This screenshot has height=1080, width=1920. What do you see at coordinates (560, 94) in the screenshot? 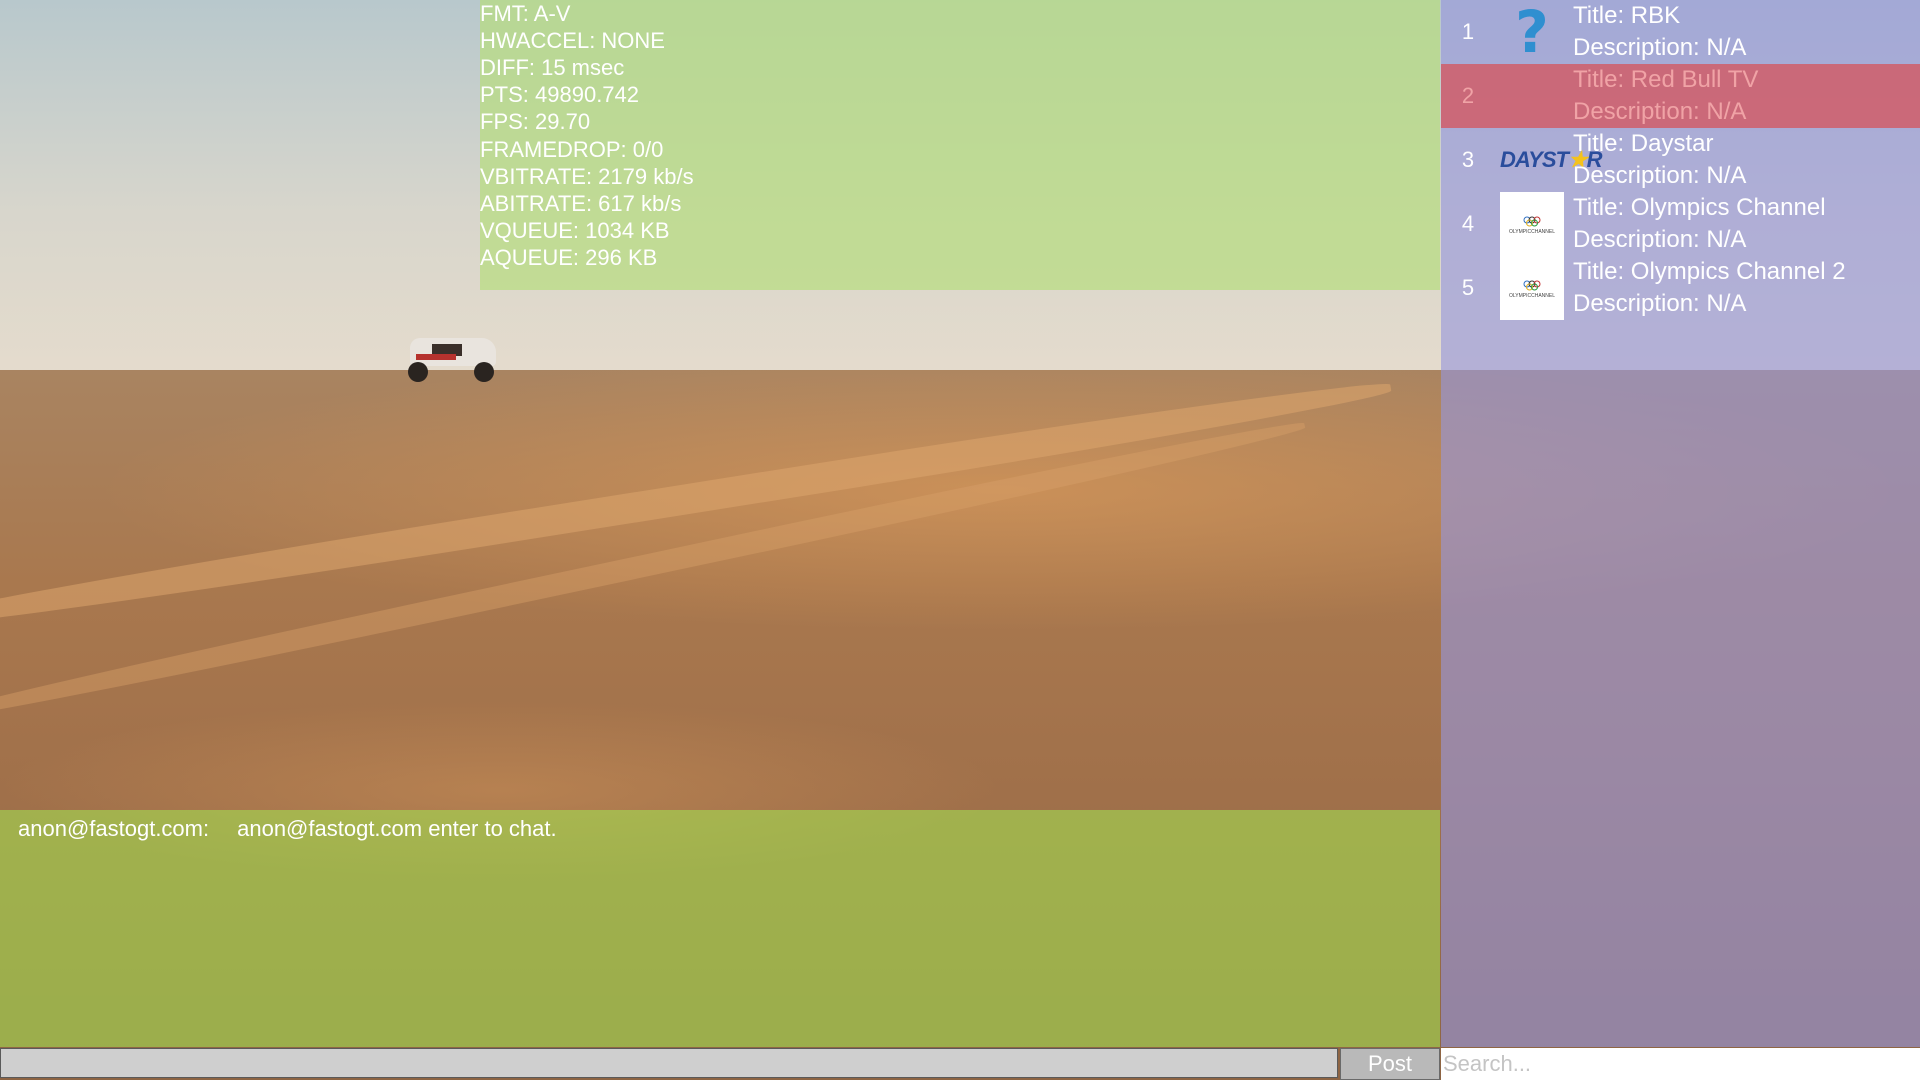
I see `stat-pts: PTS: 49890.742` at bounding box center [560, 94].